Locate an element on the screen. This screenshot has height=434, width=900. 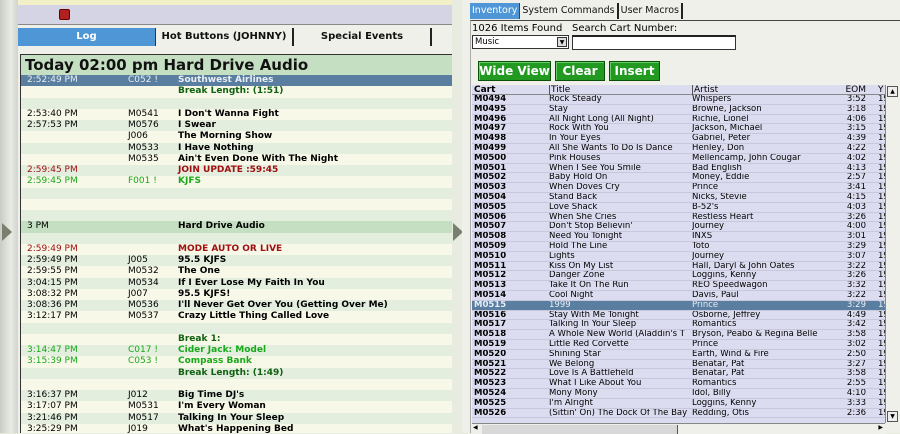
splitter-gutter is located at coordinates (9, 216).